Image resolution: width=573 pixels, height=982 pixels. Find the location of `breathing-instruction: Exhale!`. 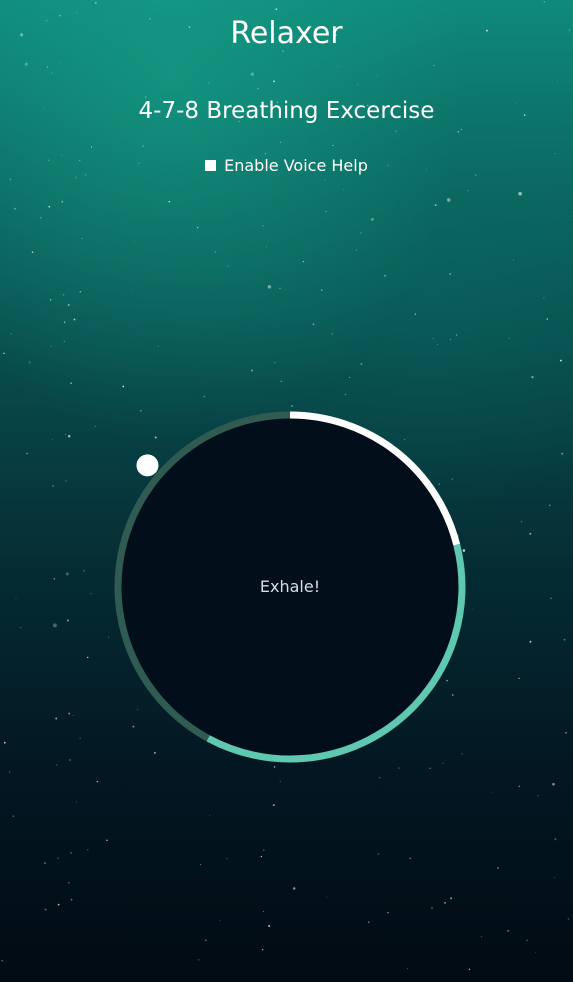

breathing-instruction: Exhale! is located at coordinates (290, 586).